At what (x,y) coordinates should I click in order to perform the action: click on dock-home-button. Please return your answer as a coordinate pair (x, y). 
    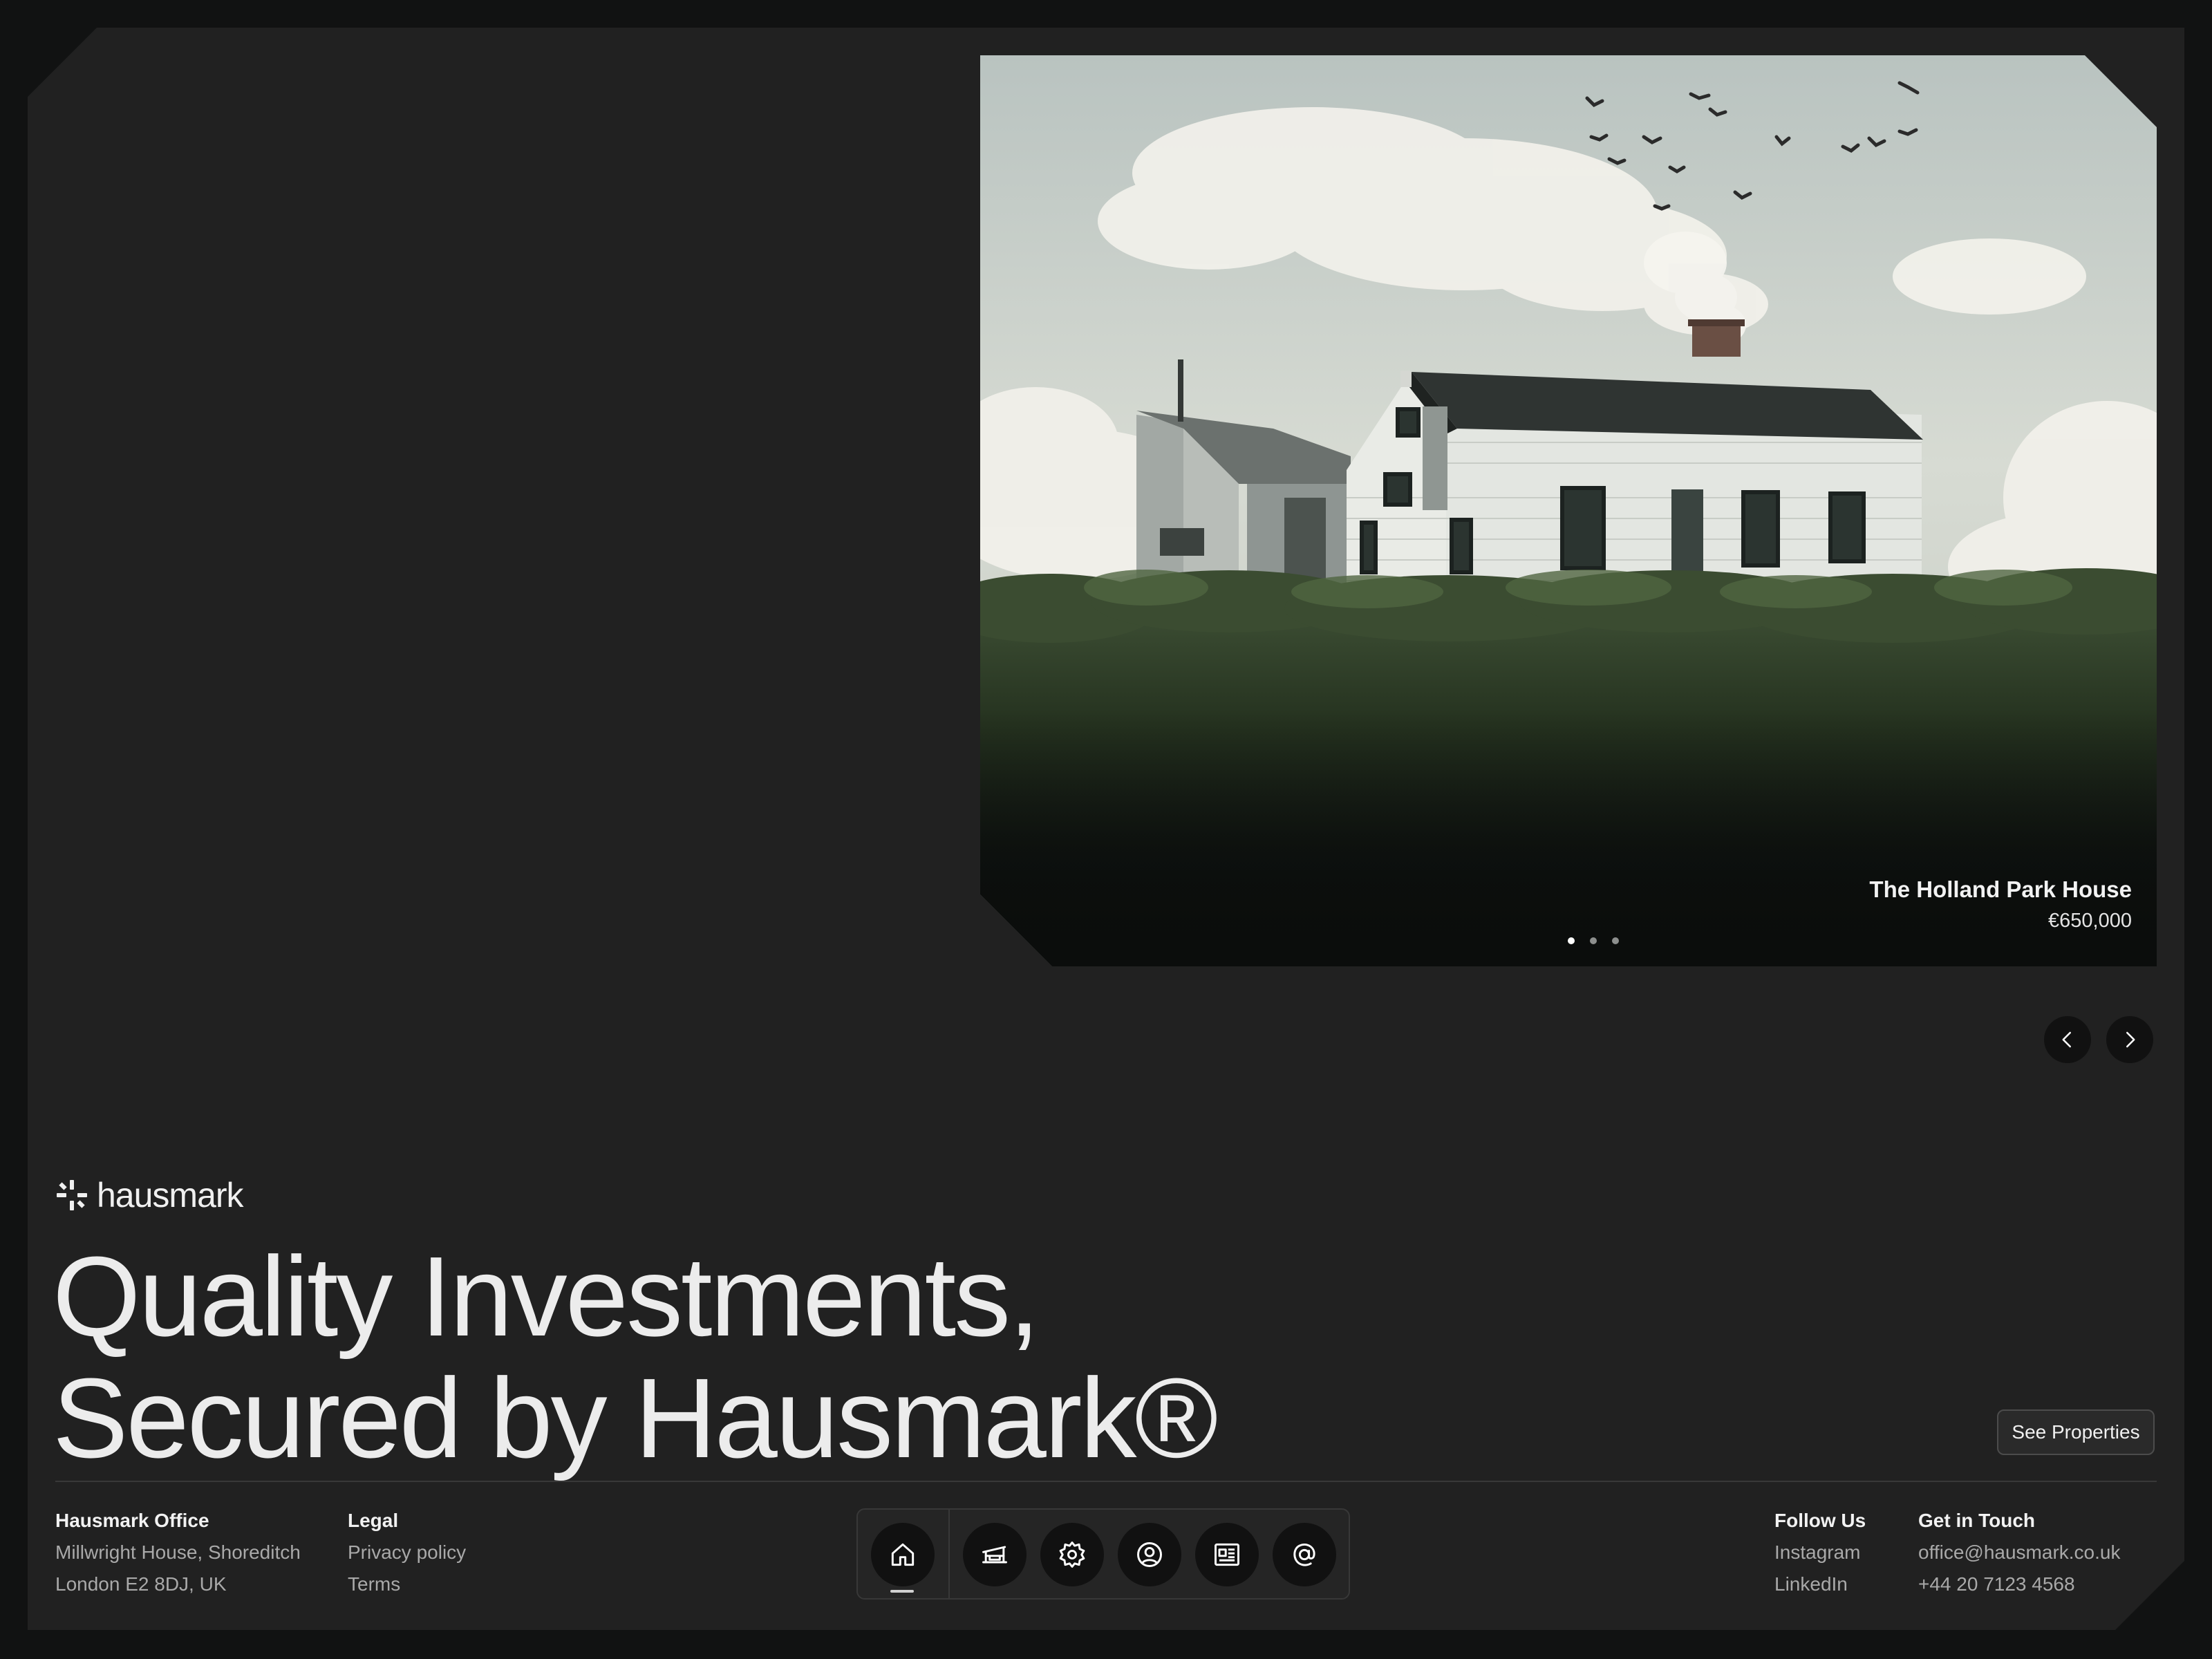
    Looking at the image, I should click on (903, 1554).